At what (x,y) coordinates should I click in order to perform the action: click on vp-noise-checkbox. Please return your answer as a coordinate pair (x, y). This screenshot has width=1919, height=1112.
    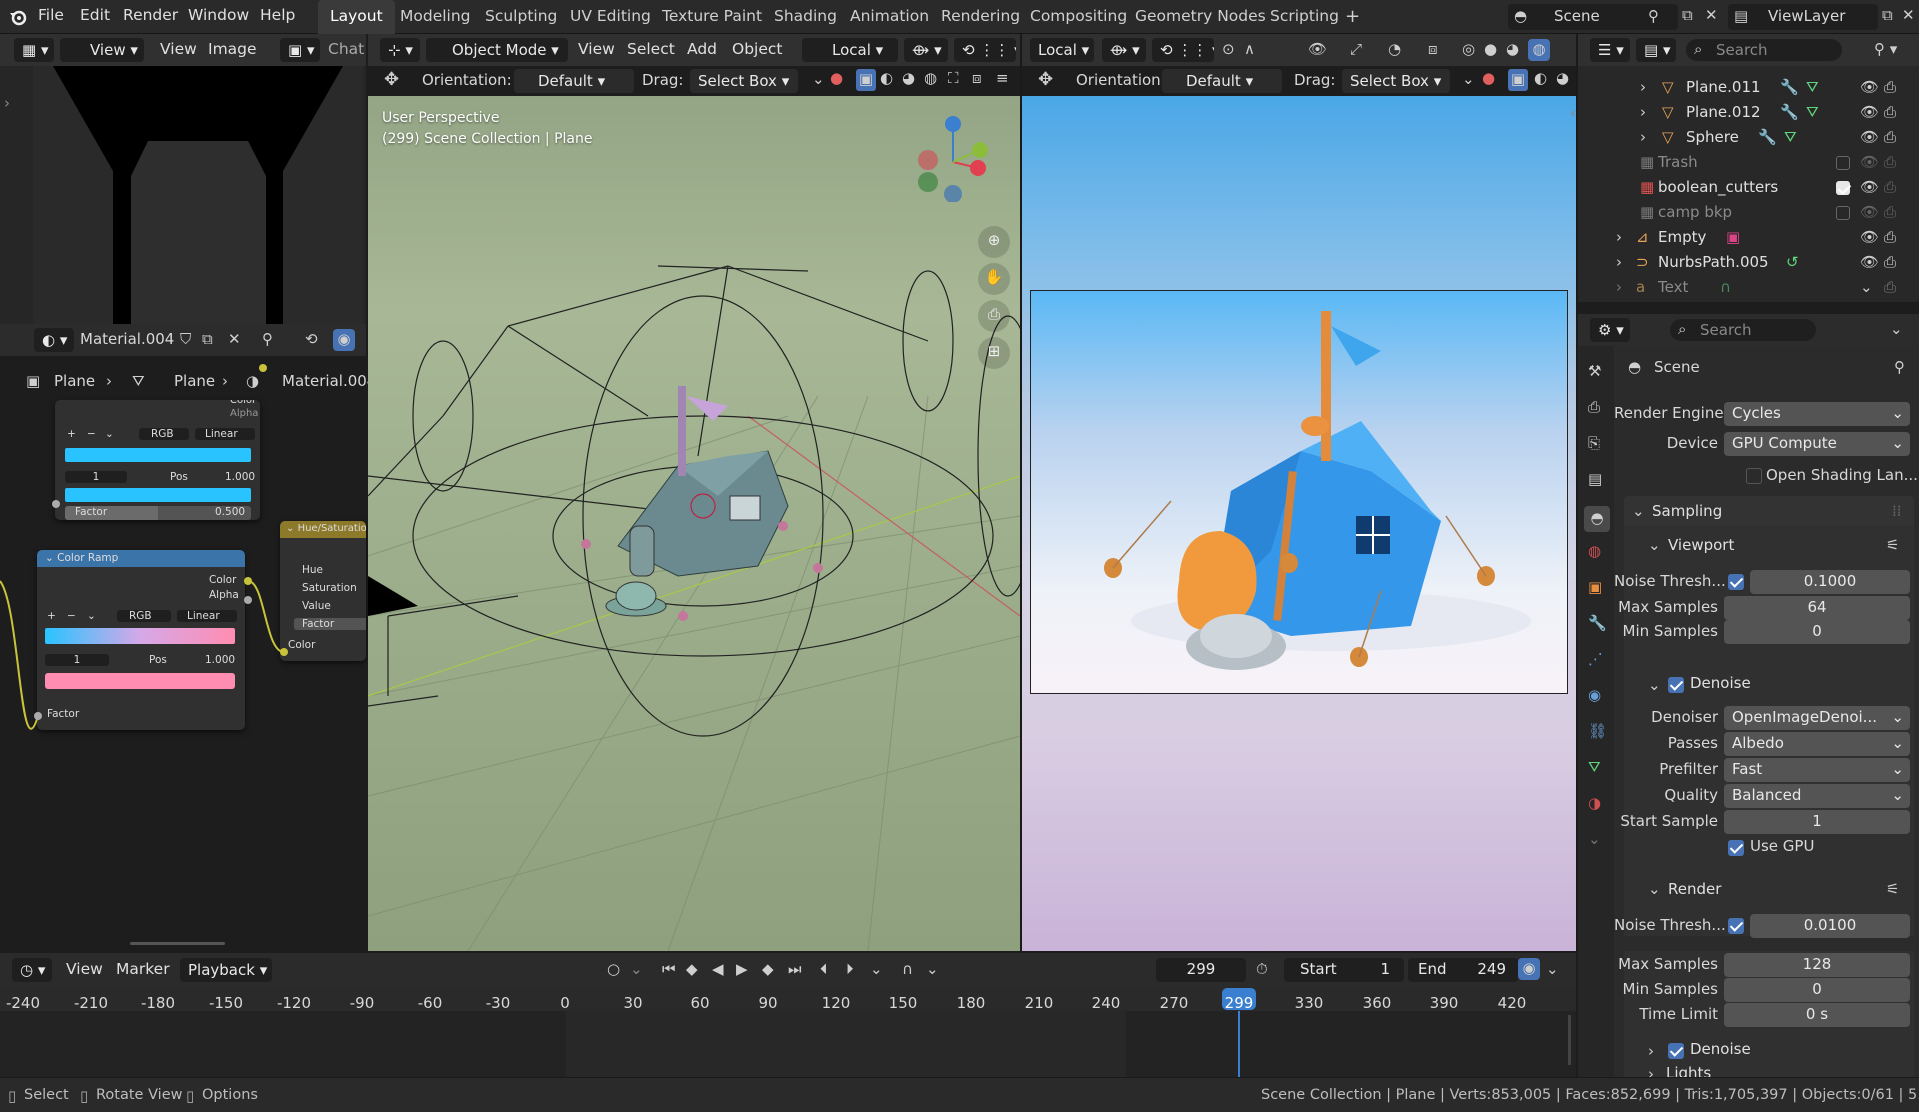
    Looking at the image, I should click on (1736, 582).